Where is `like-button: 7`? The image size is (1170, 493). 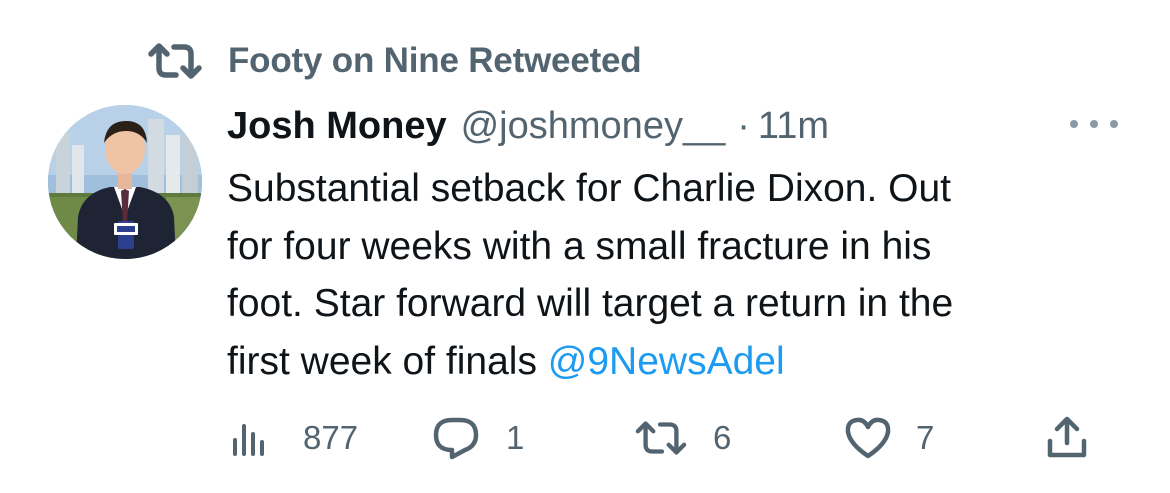
like-button: 7 is located at coordinates (889, 438).